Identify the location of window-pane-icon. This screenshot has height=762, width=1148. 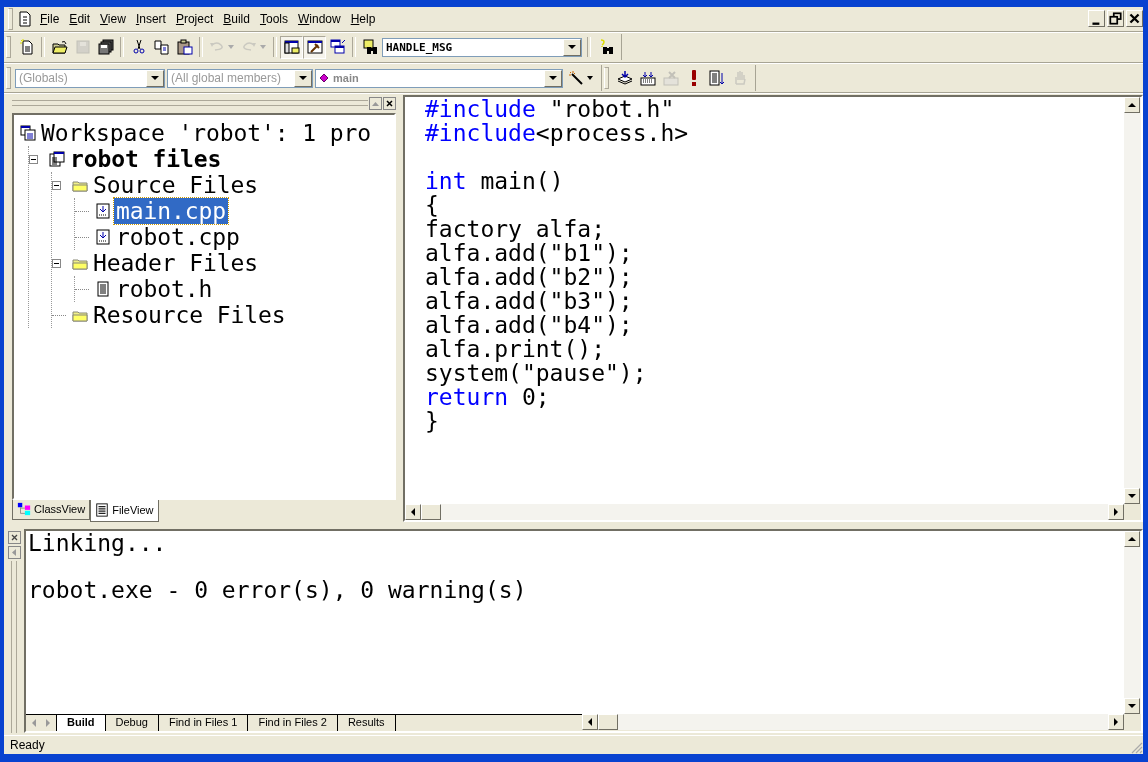
(291, 47).